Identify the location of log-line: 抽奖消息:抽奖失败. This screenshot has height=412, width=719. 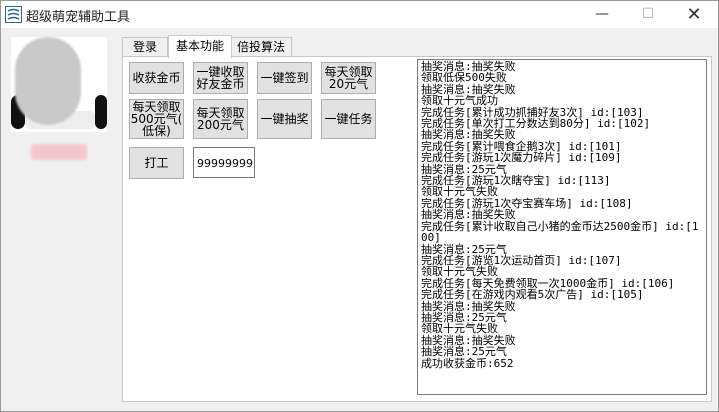
(468, 215).